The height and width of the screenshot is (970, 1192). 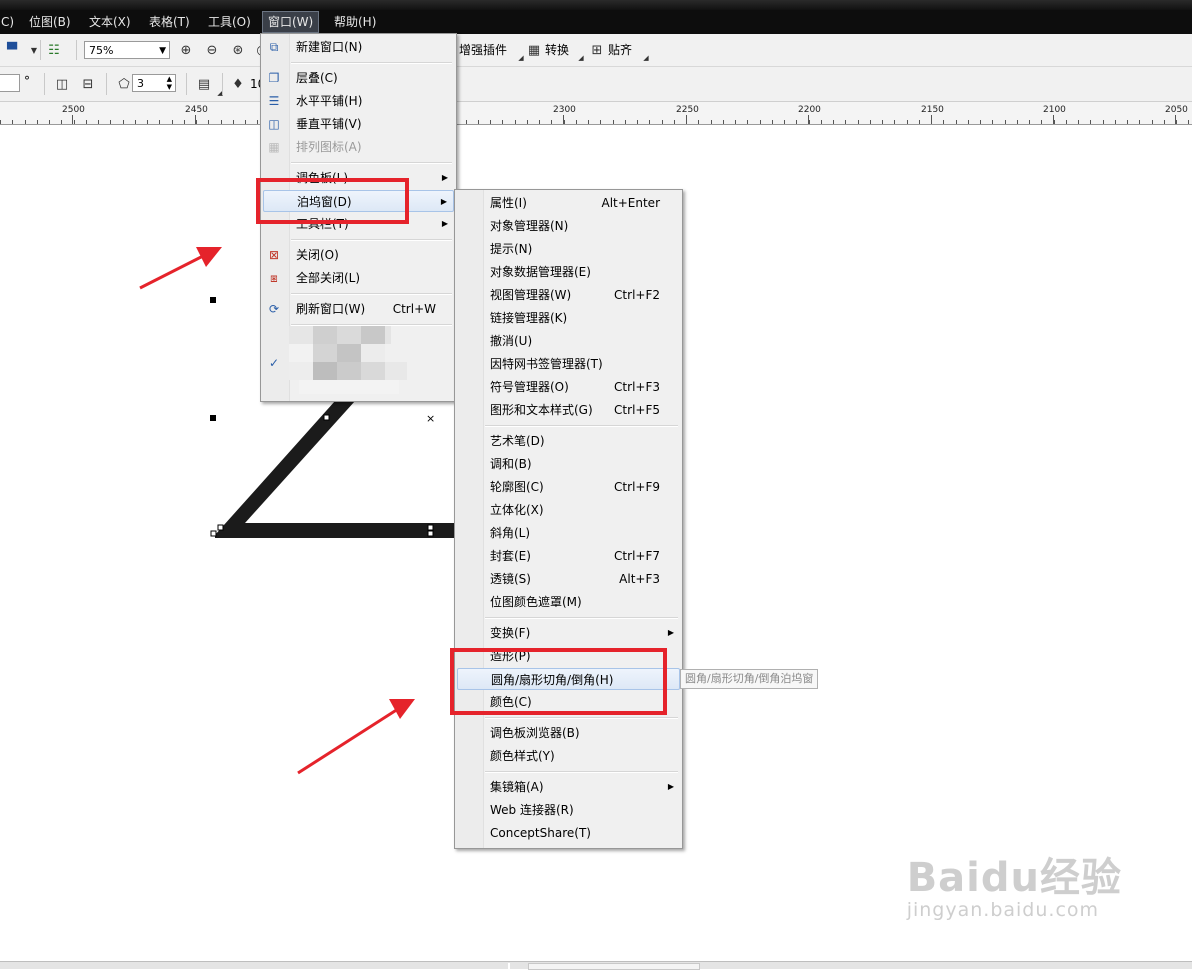 I want to click on docker-menu-item: 视图管理器(W) Ctrl+F2, so click(x=568, y=295).